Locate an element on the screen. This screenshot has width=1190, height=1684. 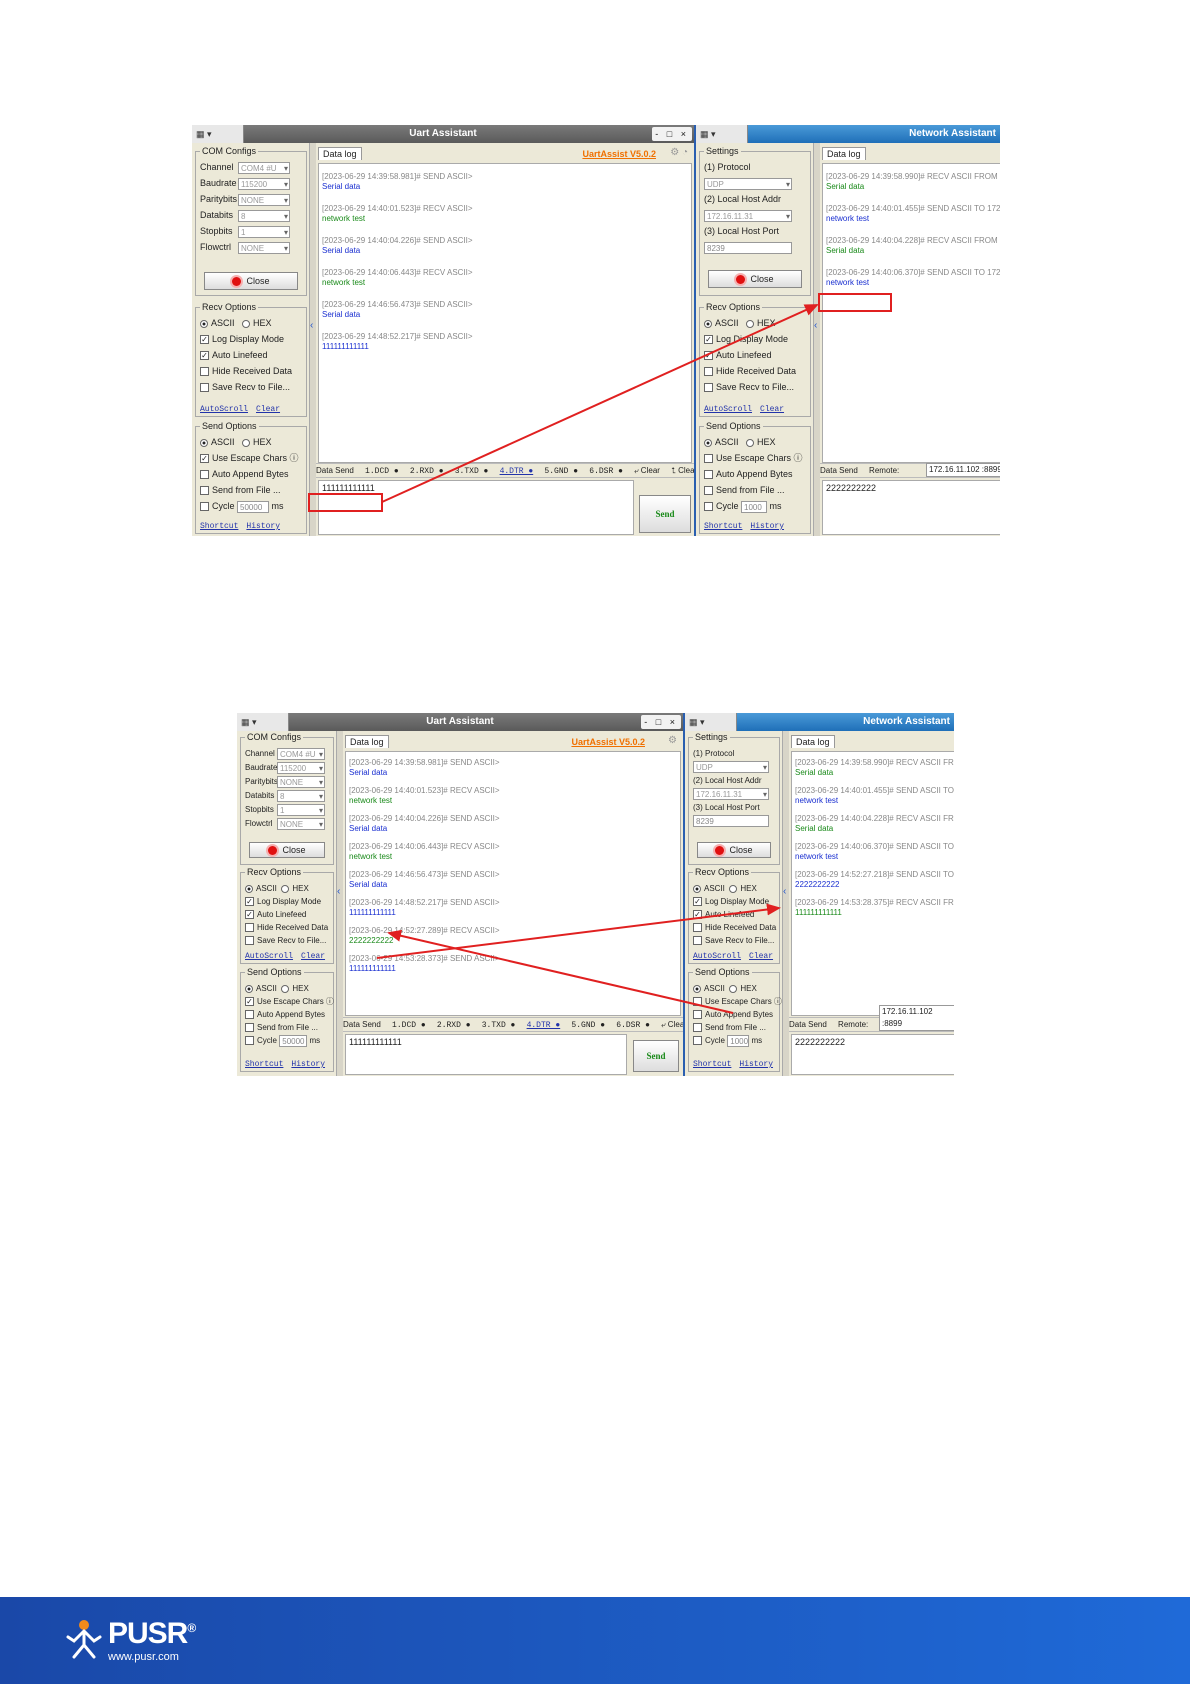
history-link: History is located at coordinates (263, 526).